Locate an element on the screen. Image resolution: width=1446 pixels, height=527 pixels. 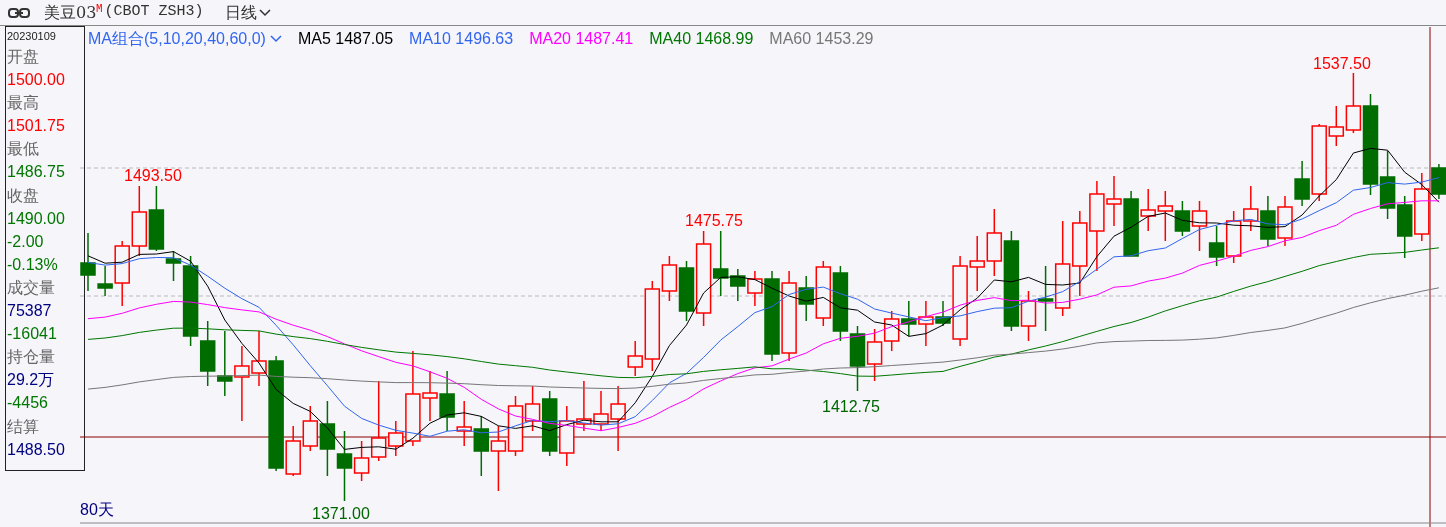
info-text: 29.2万 is located at coordinates (31, 380).